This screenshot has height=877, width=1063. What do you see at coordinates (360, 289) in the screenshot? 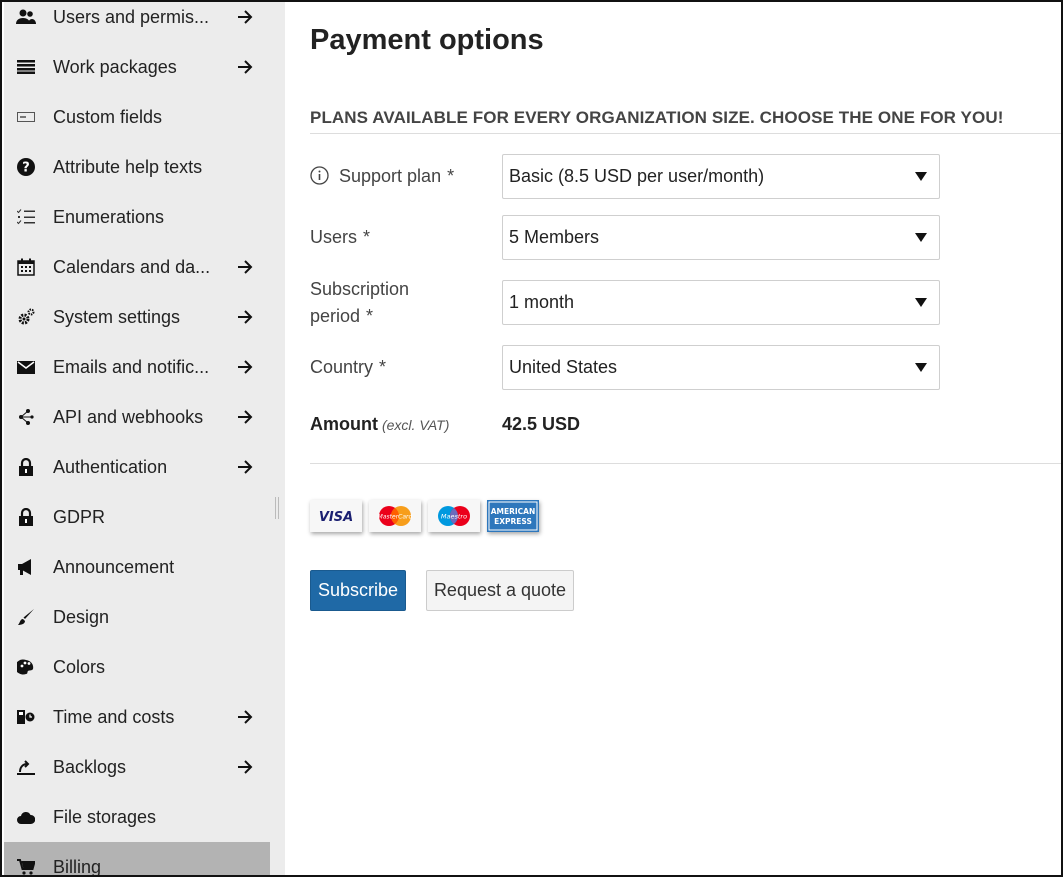
I see `field-label-text: Subscription` at bounding box center [360, 289].